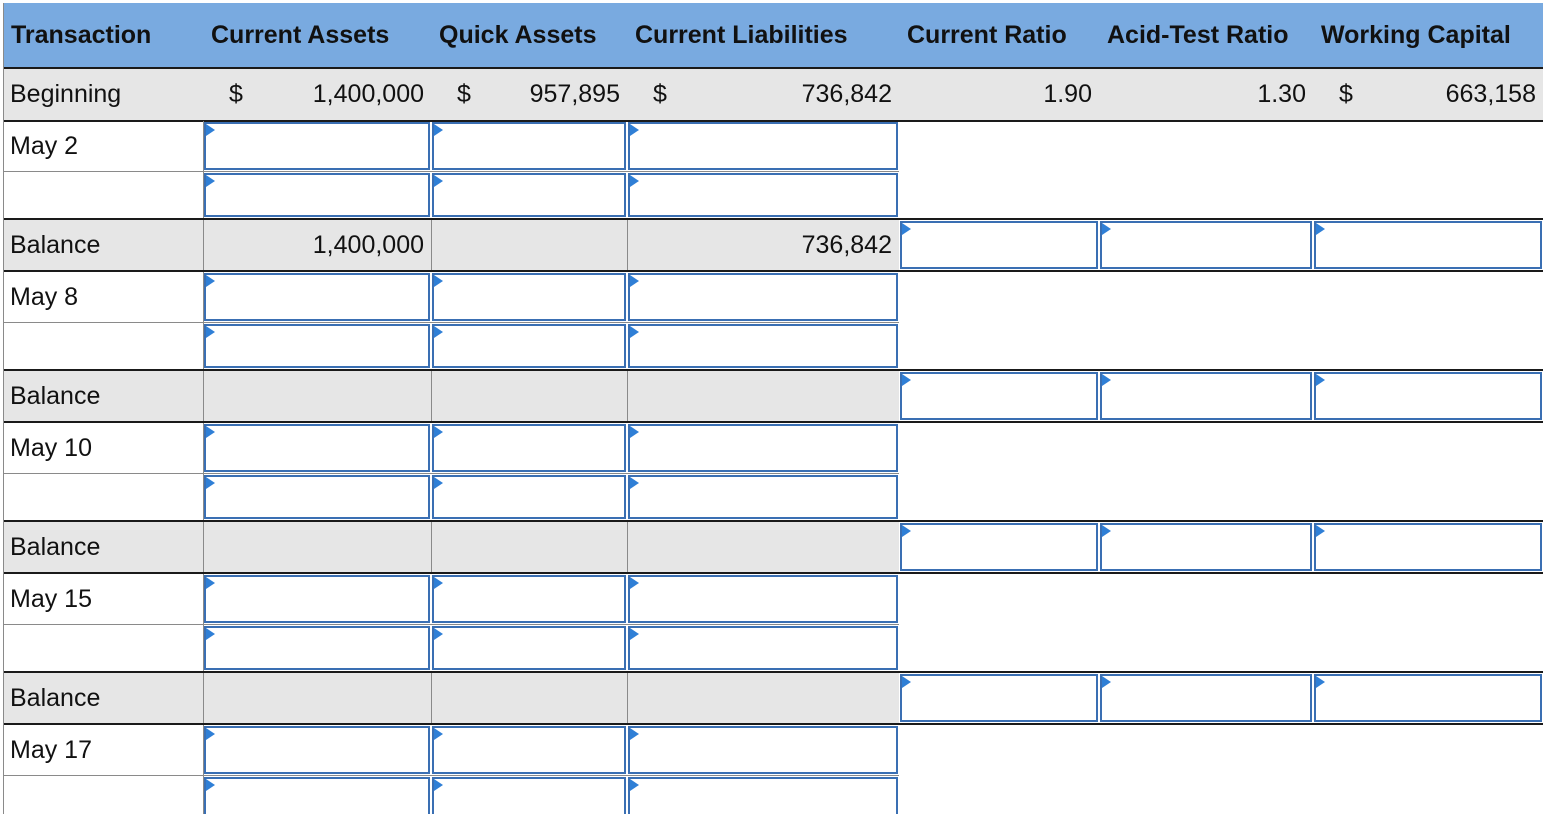 The width and height of the screenshot is (1548, 814). I want to click on column-header-current-assets: Current Assets, so click(317, 35).